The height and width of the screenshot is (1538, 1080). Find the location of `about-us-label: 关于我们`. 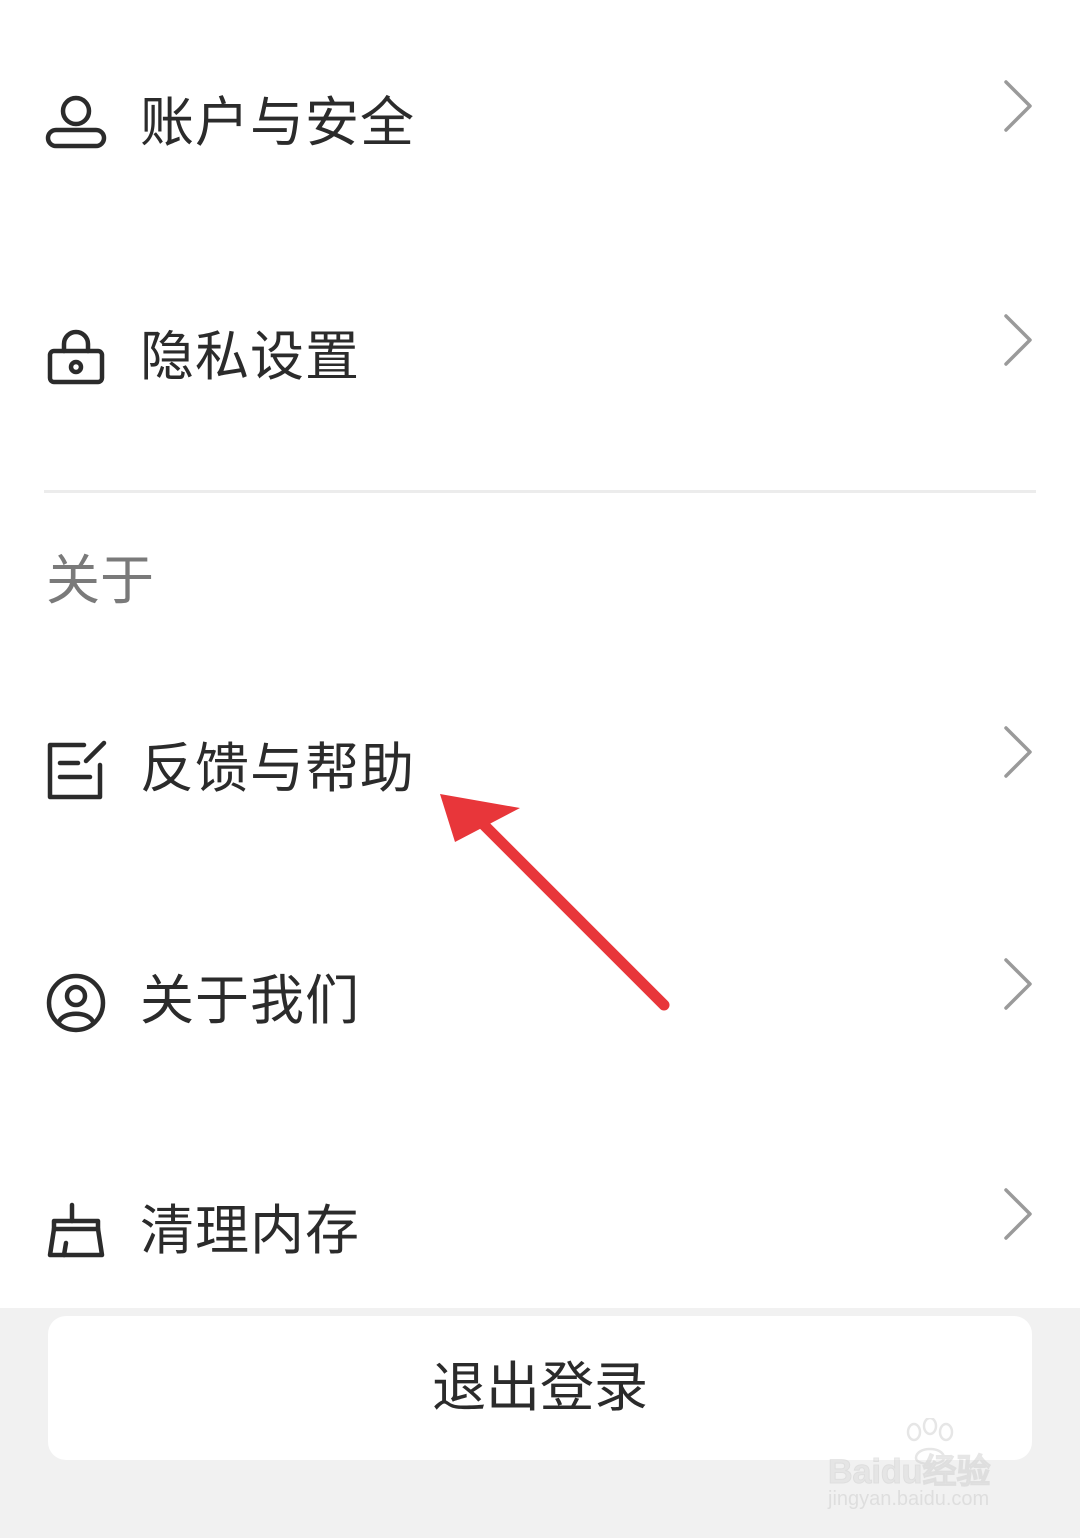

about-us-label: 关于我们 is located at coordinates (250, 1000).